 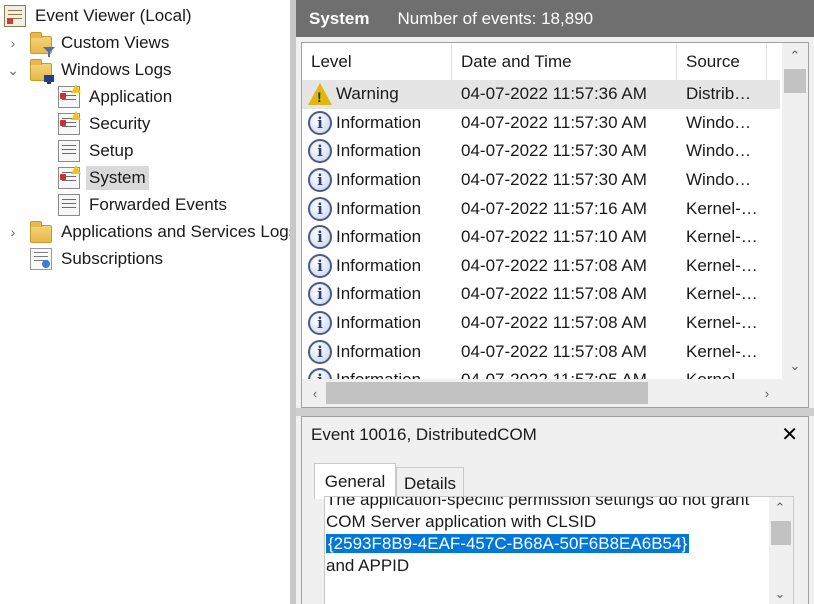 What do you see at coordinates (767, 393) in the screenshot?
I see `scroll-right-icon: ›` at bounding box center [767, 393].